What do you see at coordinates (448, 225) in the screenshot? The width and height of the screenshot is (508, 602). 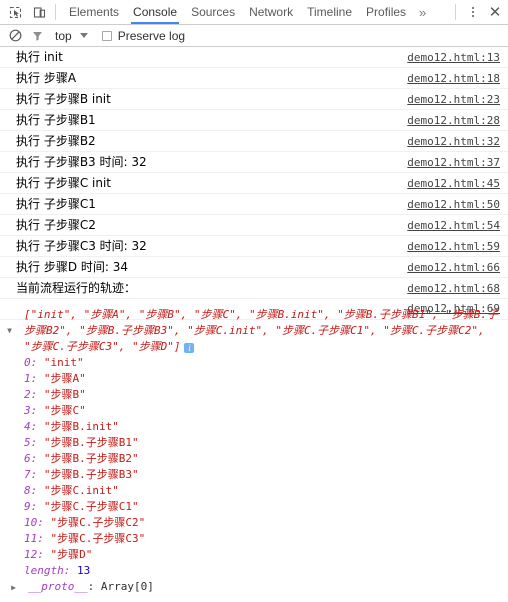 I see `source-link: demo12.html:54` at bounding box center [448, 225].